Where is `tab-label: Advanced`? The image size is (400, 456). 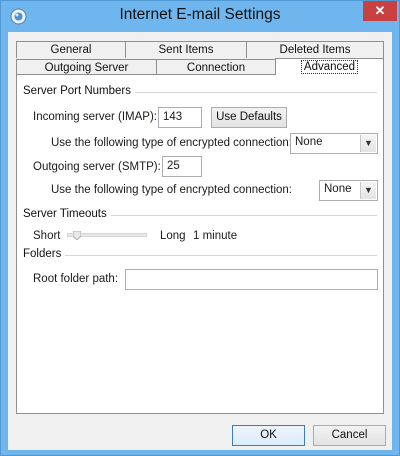 tab-label: Advanced is located at coordinates (329, 67).